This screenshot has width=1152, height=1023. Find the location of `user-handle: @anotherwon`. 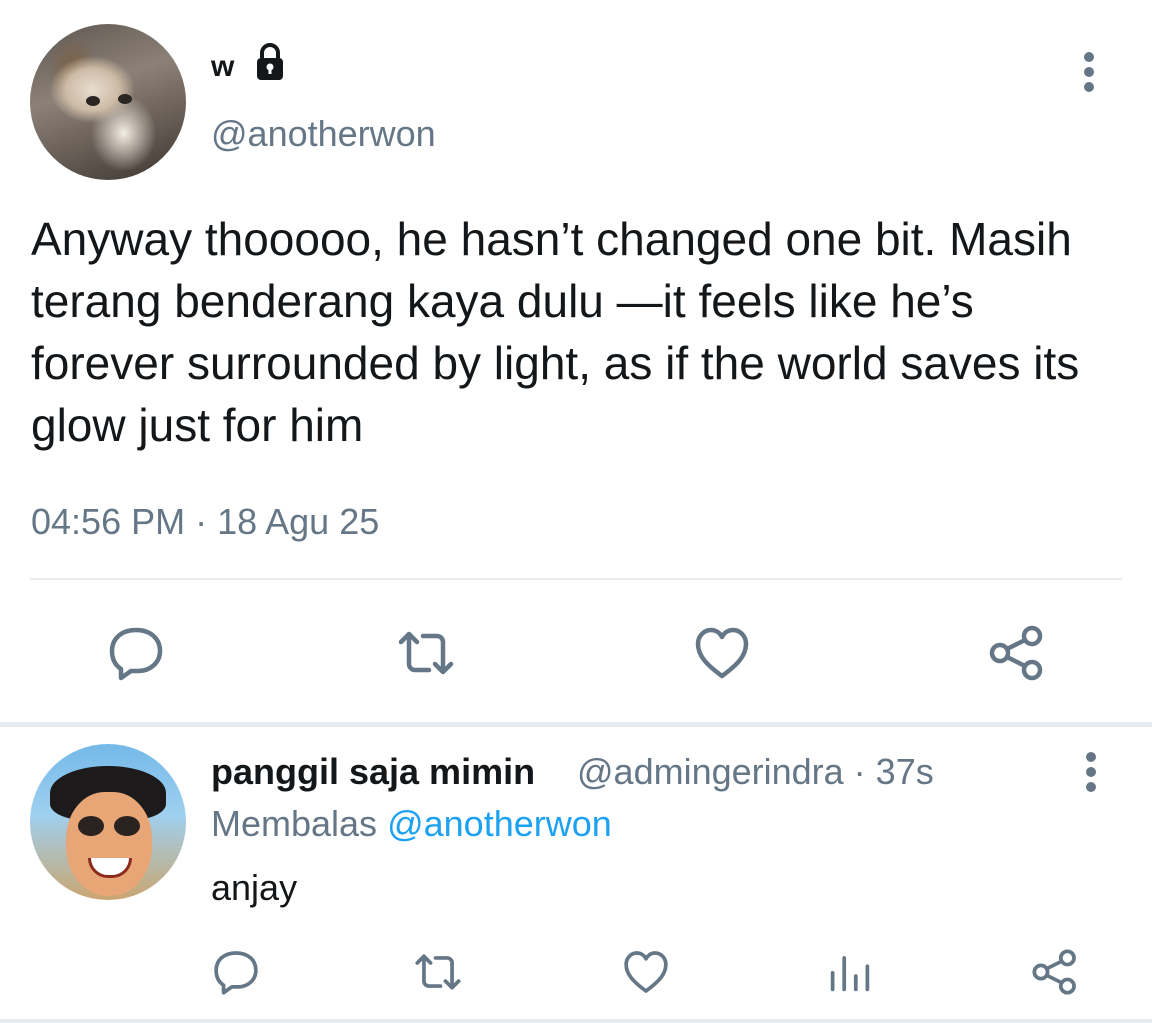

user-handle: @anotherwon is located at coordinates (323, 134).